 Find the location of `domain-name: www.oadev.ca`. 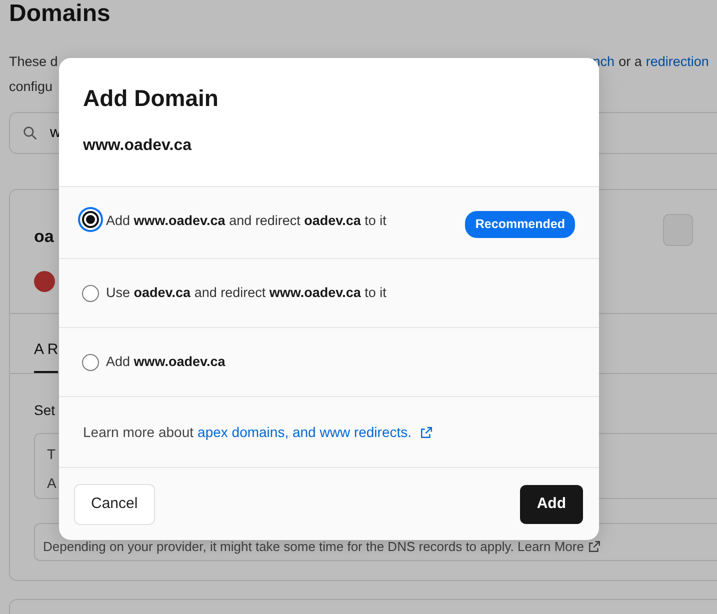

domain-name: www.oadev.ca is located at coordinates (138, 146).